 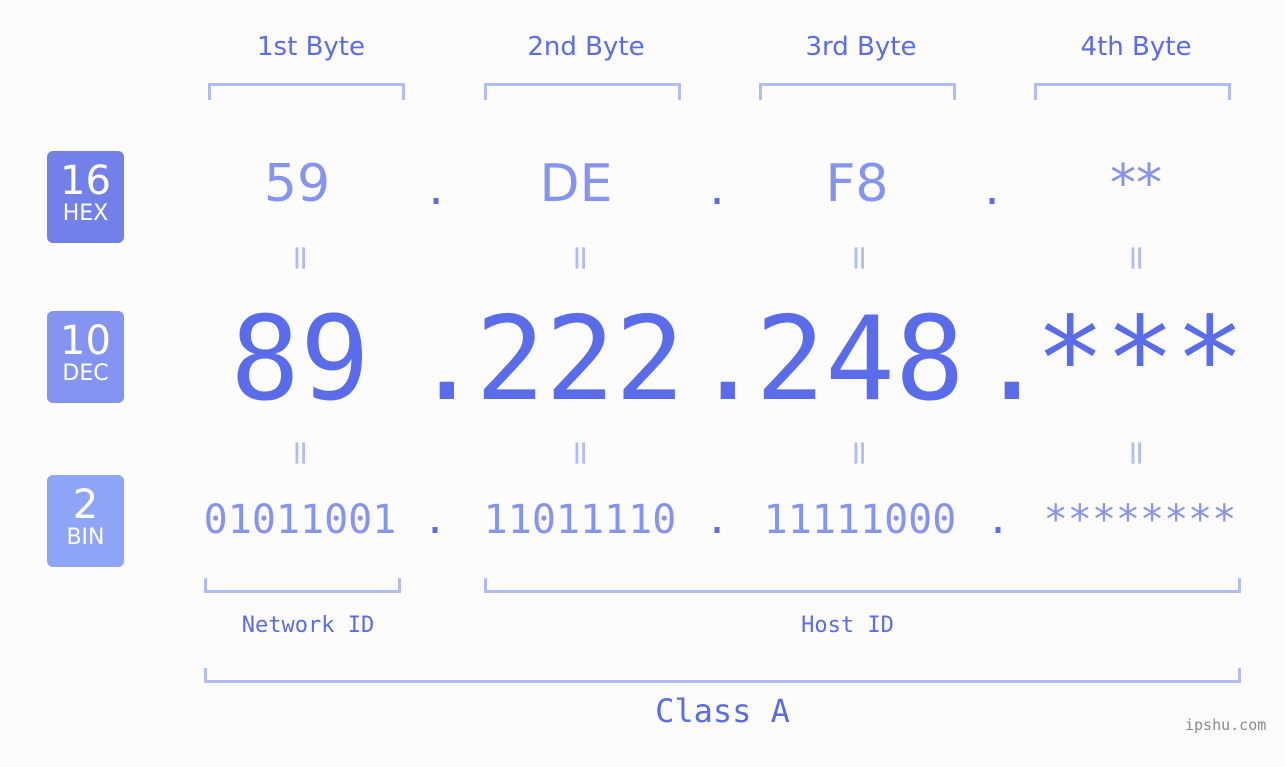 What do you see at coordinates (1136, 47) in the screenshot?
I see `byte-header-4: 4th Byte` at bounding box center [1136, 47].